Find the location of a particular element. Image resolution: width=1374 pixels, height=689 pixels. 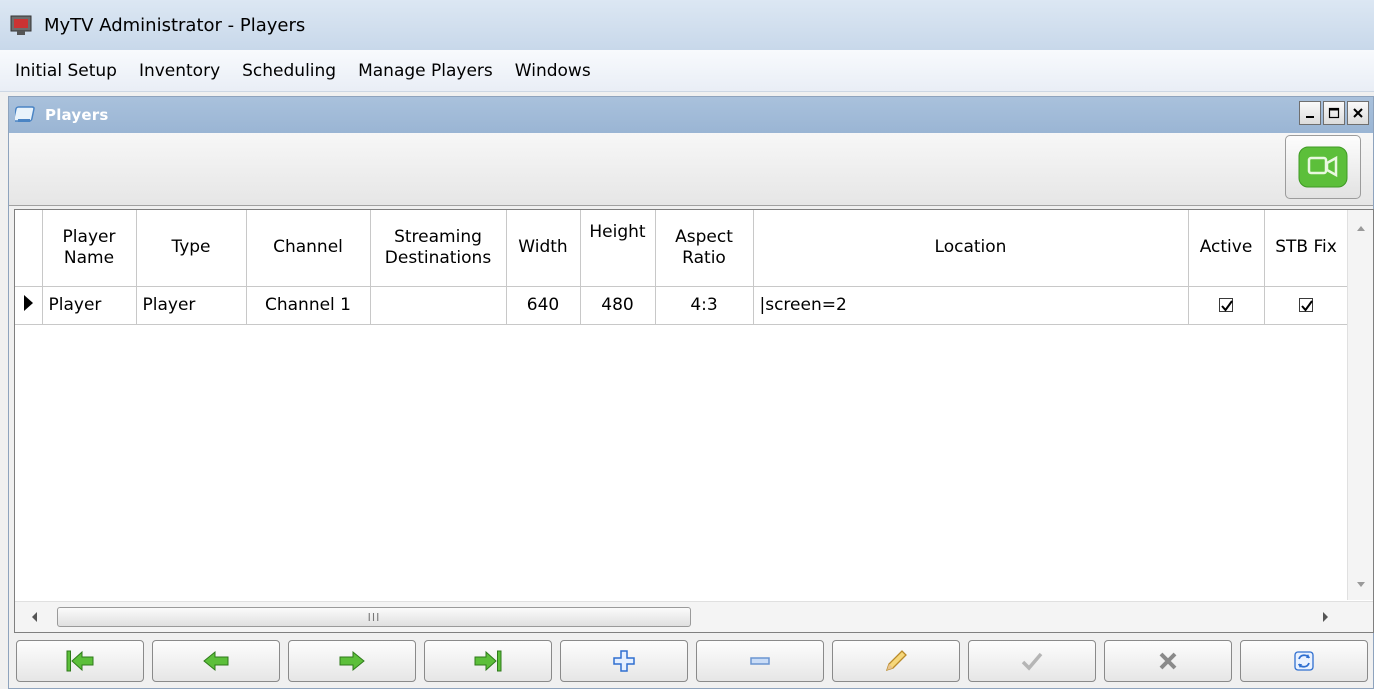

cell-channel: Channel 1 is located at coordinates (308, 305).